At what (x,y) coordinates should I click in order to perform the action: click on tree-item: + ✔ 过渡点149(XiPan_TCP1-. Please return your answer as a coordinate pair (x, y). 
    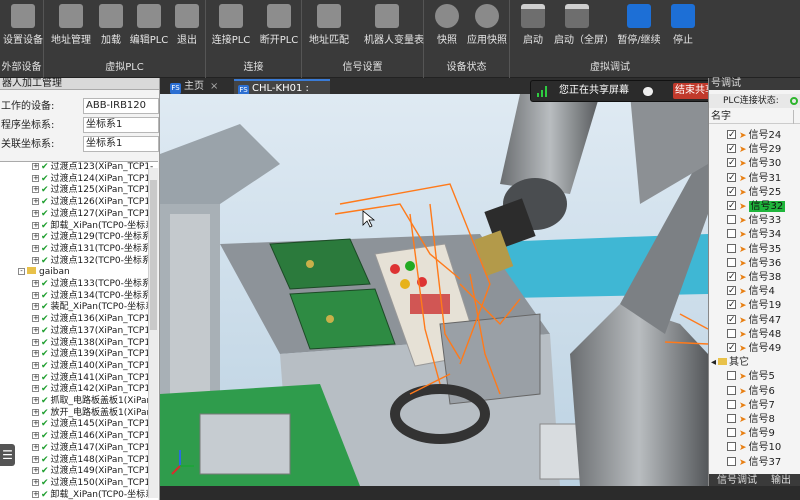
    Looking at the image, I should click on (92, 472).